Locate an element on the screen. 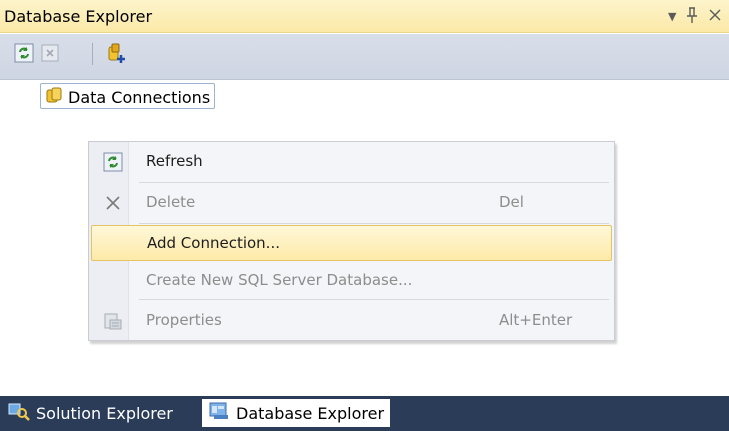  delete-x-icon is located at coordinates (113, 203).